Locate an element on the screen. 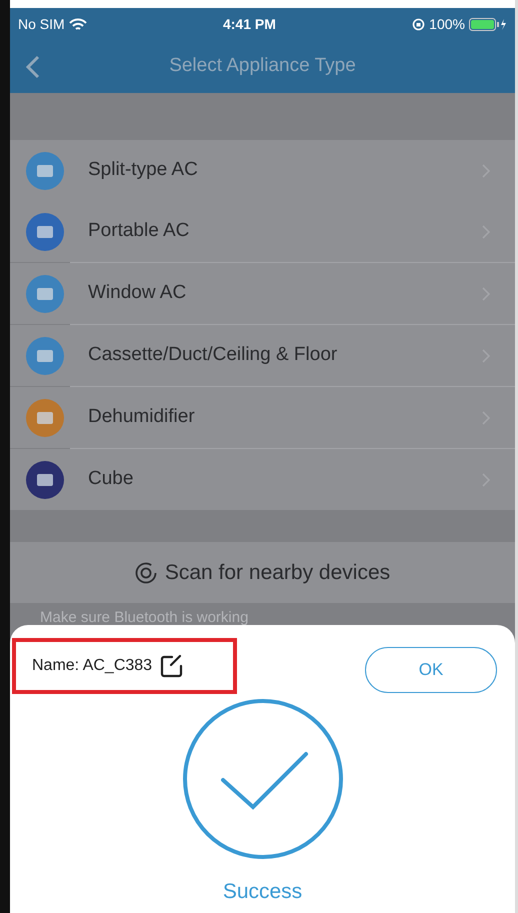 The image size is (518, 913). appliance-item: Window AC is located at coordinates (262, 293).